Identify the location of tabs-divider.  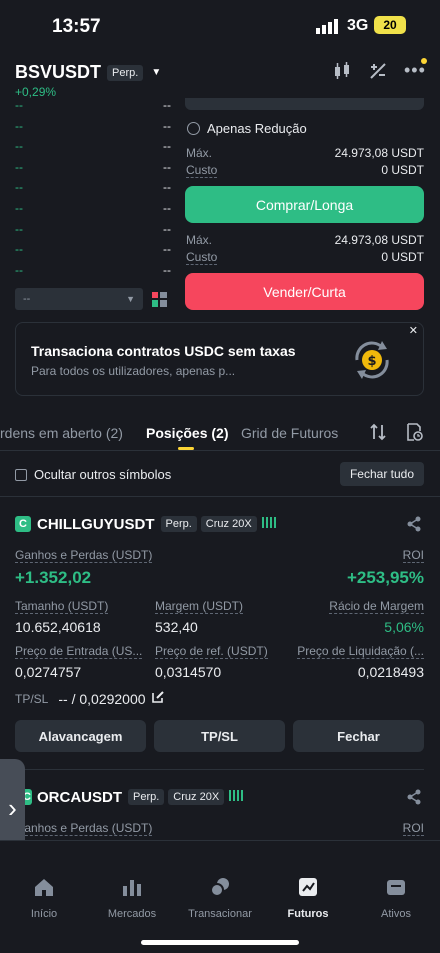
(220, 450).